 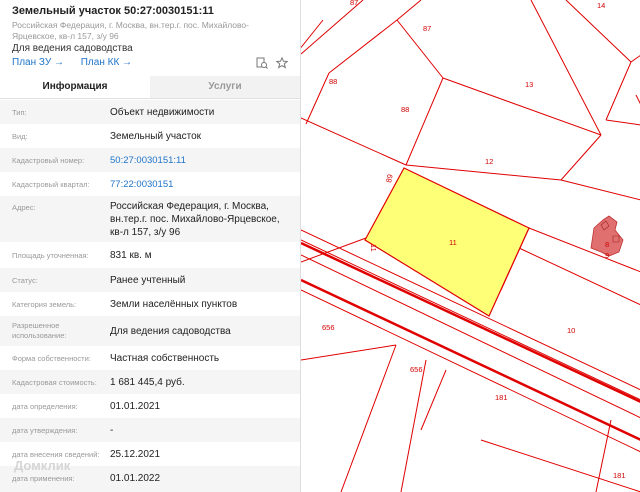 What do you see at coordinates (79, 62) in the screenshot?
I see `plan-links: План ЗУ → План КК →` at bounding box center [79, 62].